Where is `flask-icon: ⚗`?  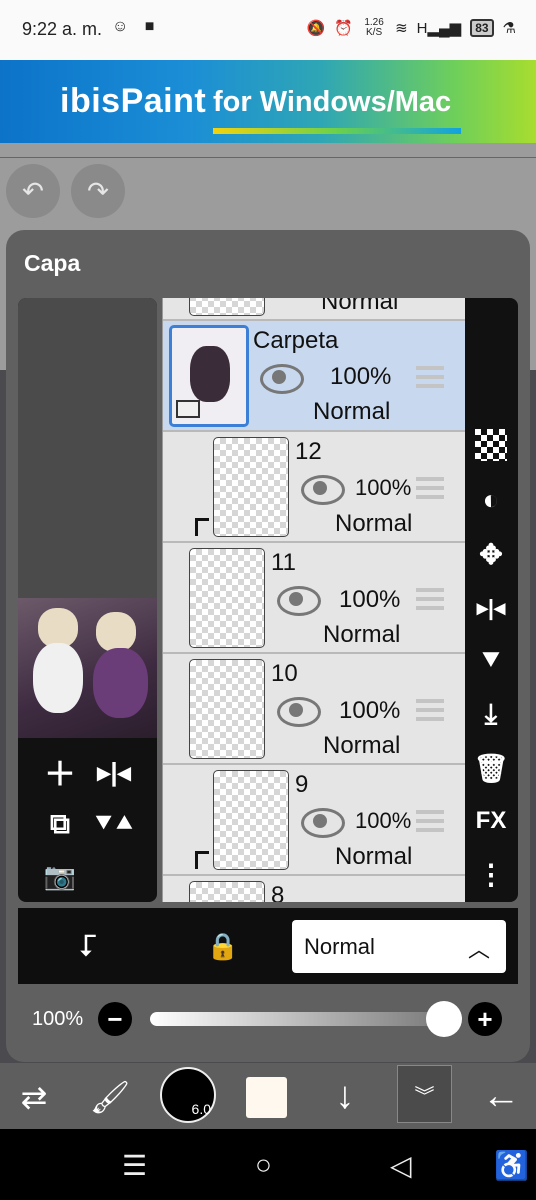 flask-icon: ⚗ is located at coordinates (509, 28).